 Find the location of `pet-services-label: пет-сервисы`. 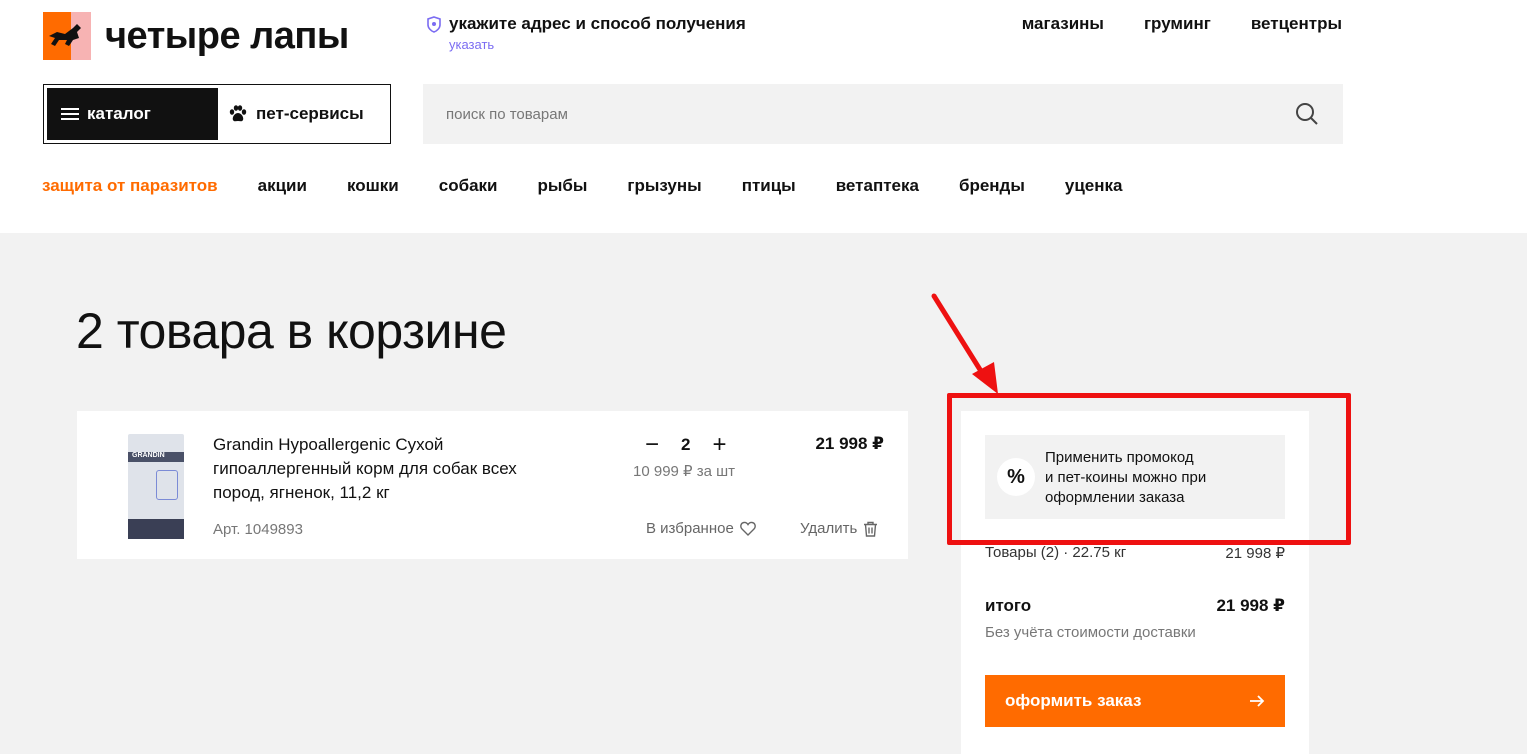

pet-services-label: пет-сервисы is located at coordinates (310, 113).